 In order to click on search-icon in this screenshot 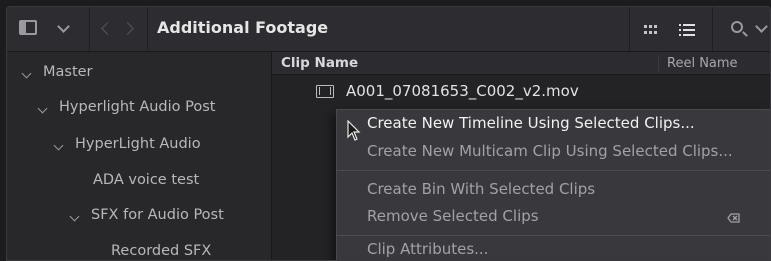, I will do `click(737, 27)`.